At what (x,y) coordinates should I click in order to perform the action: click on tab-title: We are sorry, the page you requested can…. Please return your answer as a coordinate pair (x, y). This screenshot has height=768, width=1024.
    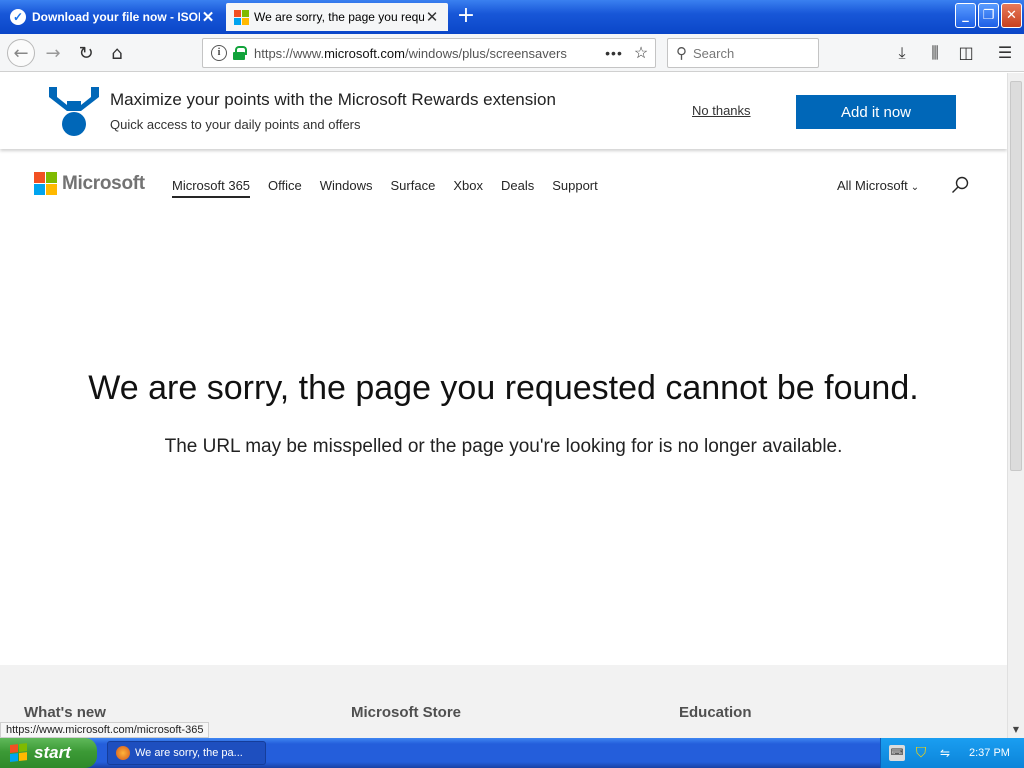
    Looking at the image, I should click on (339, 17).